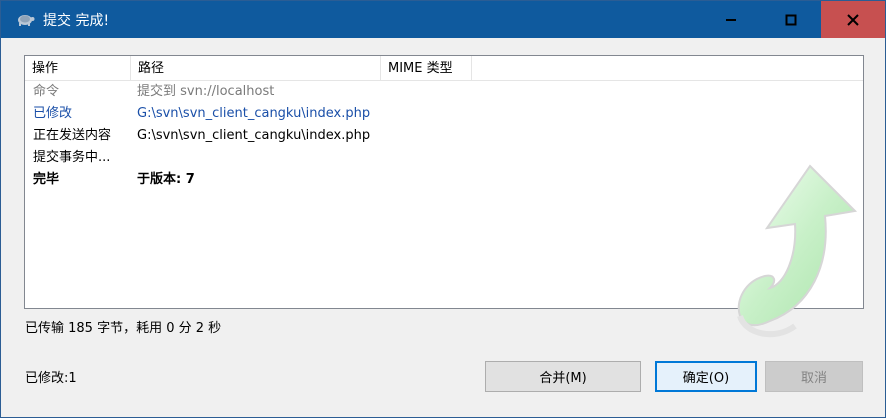  I want to click on modified-count: 已修改:1, so click(51, 378).